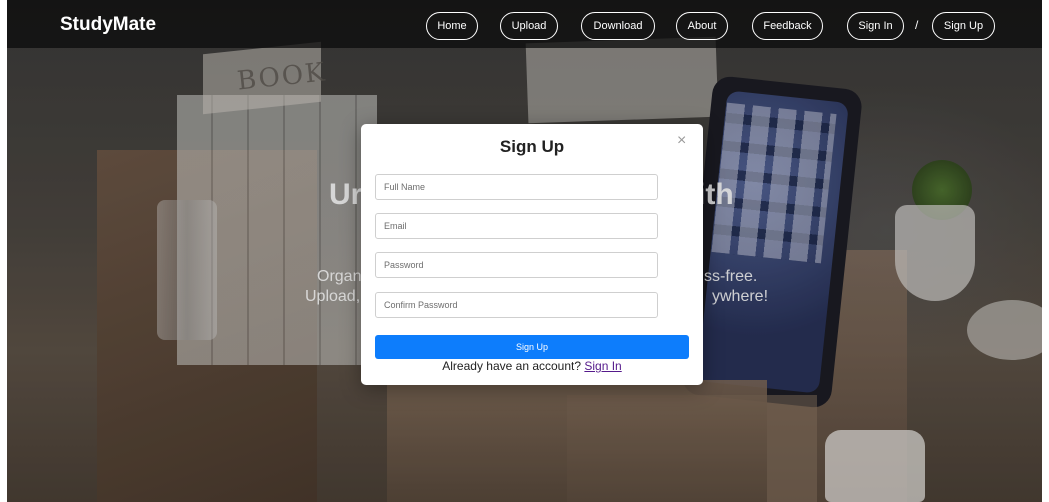  Describe the element at coordinates (532, 347) in the screenshot. I see `sign-up-submit-button: Sign Up` at that location.